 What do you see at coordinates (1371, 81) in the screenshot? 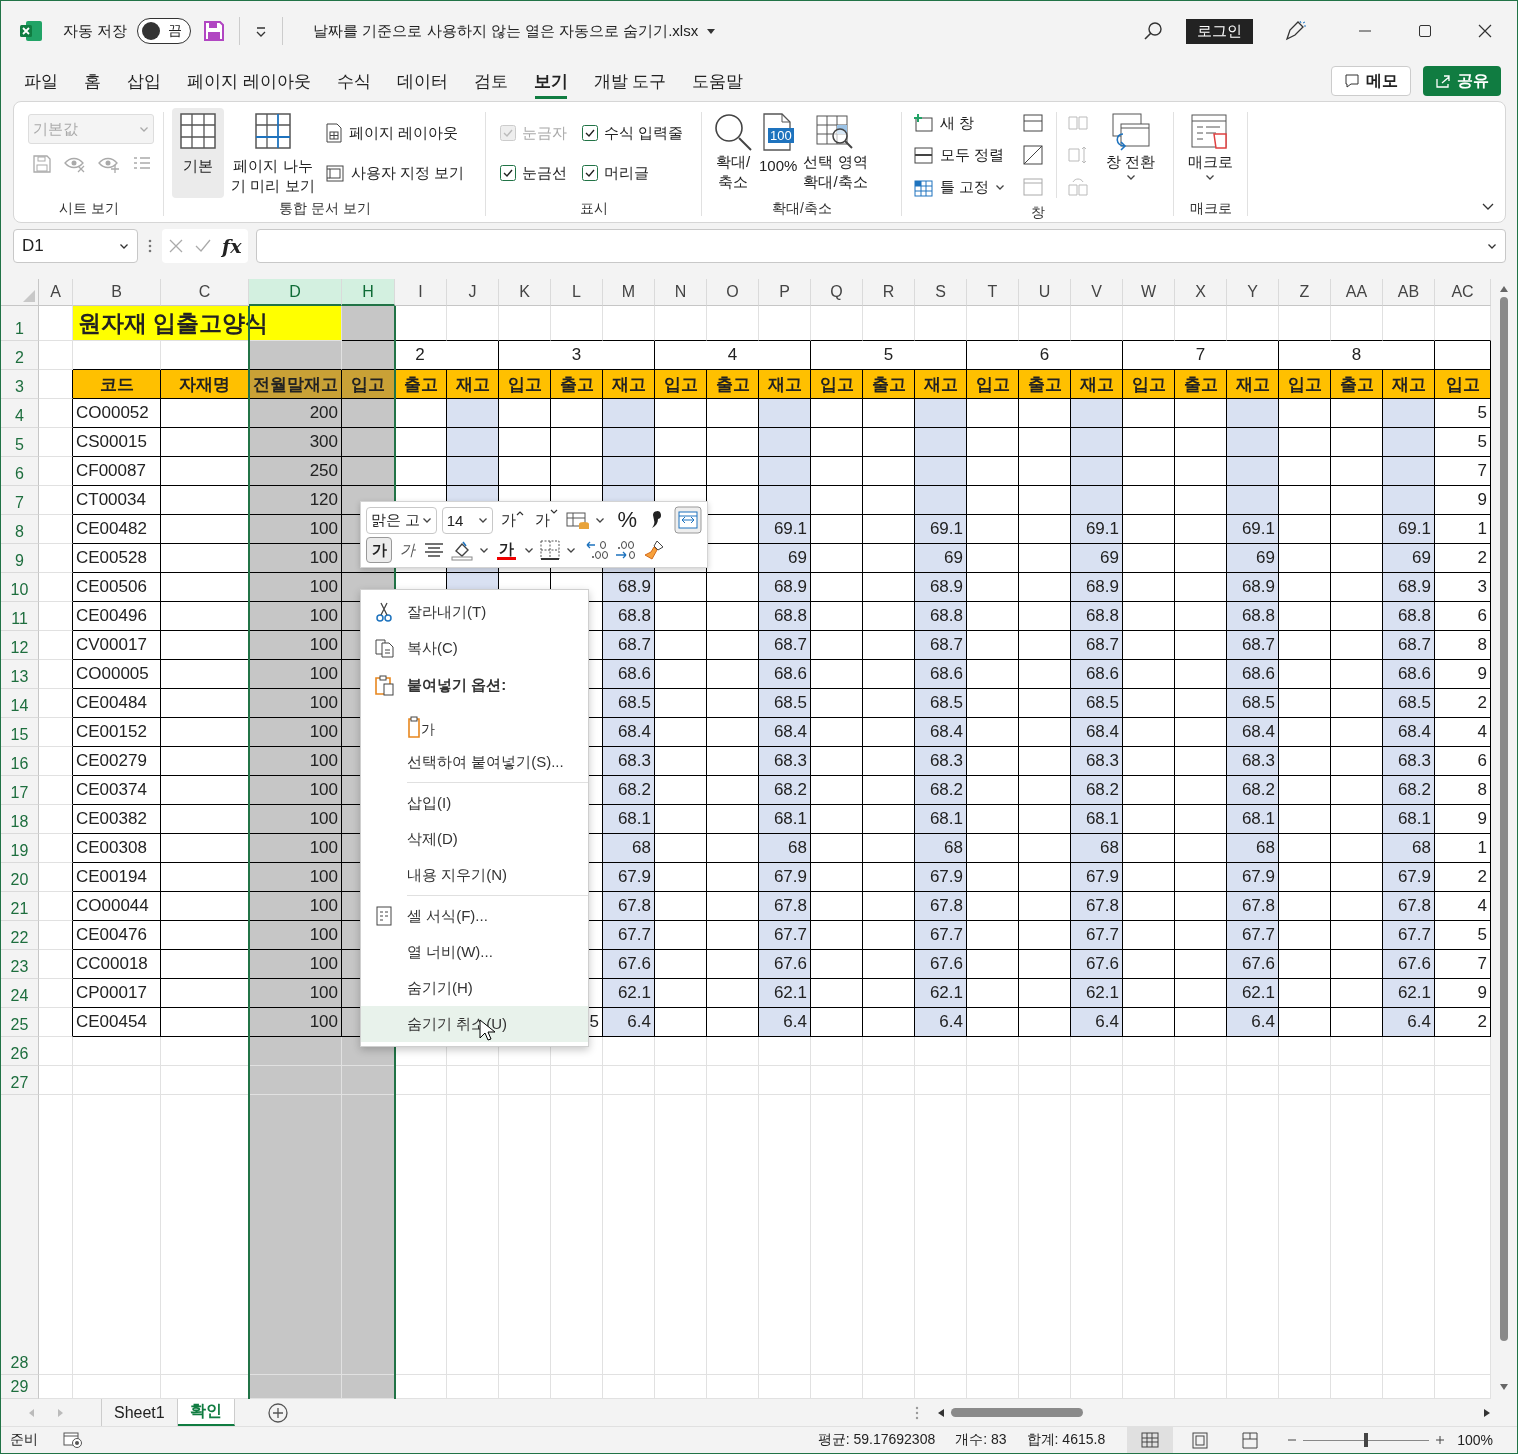
I see `memo-button: 메모` at bounding box center [1371, 81].